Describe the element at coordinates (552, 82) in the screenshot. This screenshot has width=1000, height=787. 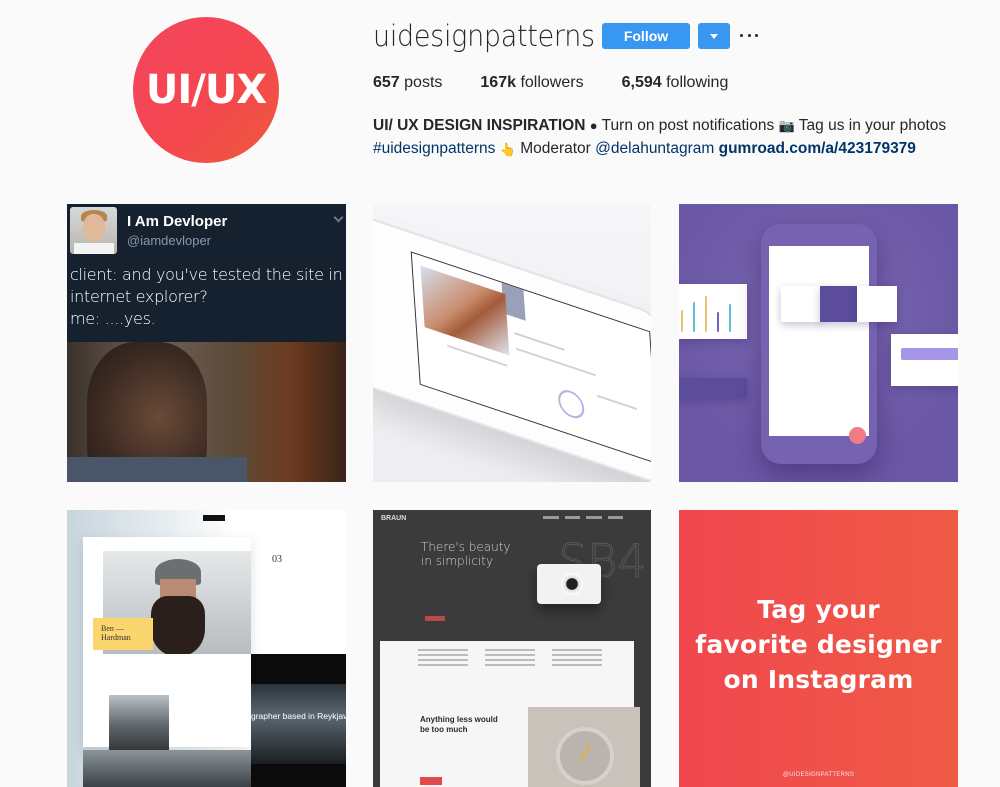
I see `followers-label: followers` at that location.